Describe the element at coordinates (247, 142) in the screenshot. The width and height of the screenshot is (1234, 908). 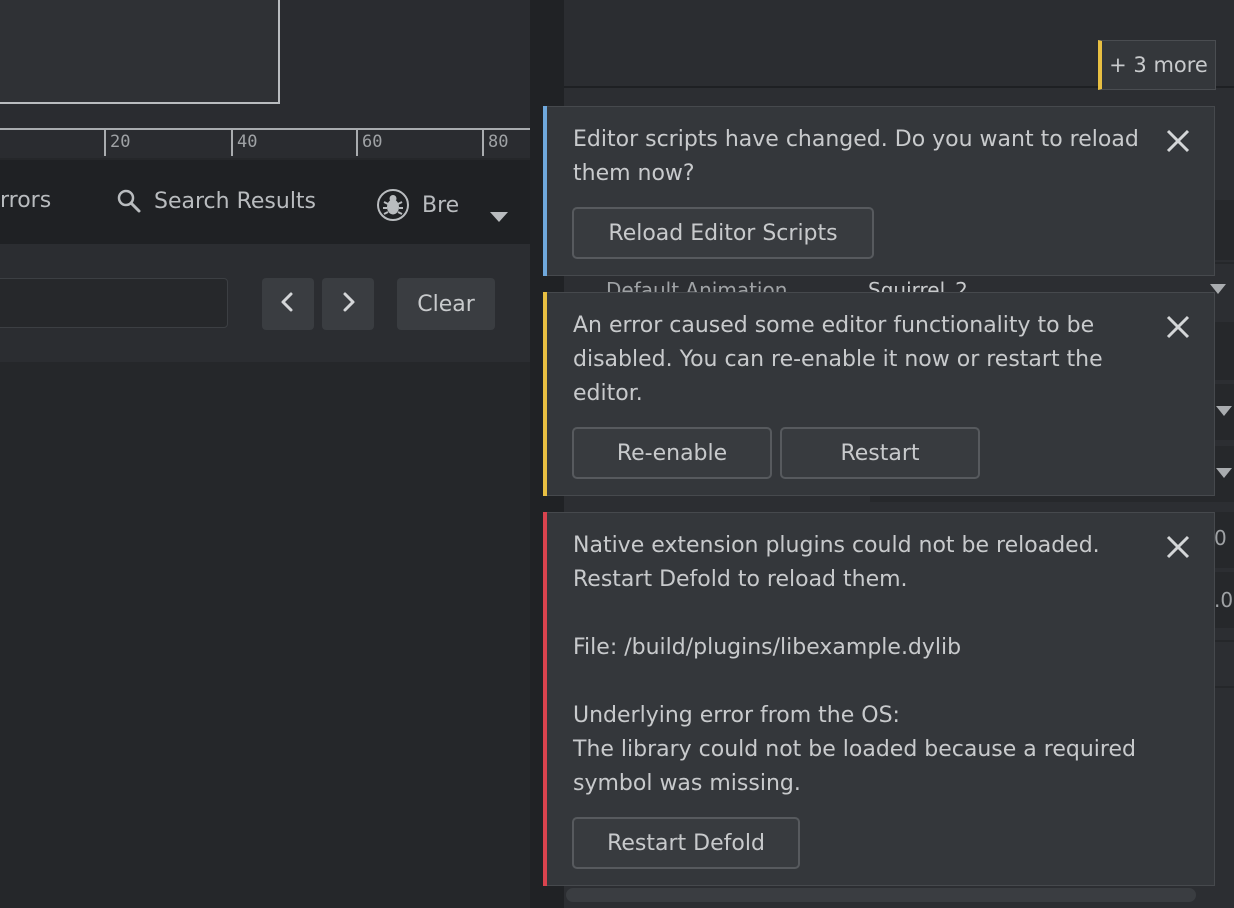
I see `ruler-label: 40` at that location.